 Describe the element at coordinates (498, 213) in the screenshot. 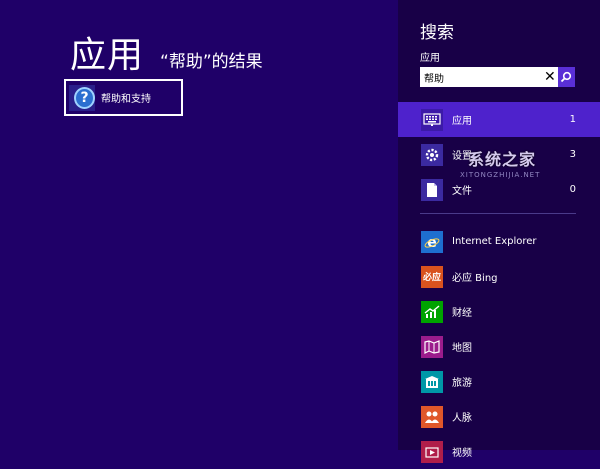

I see `pane-divider` at that location.